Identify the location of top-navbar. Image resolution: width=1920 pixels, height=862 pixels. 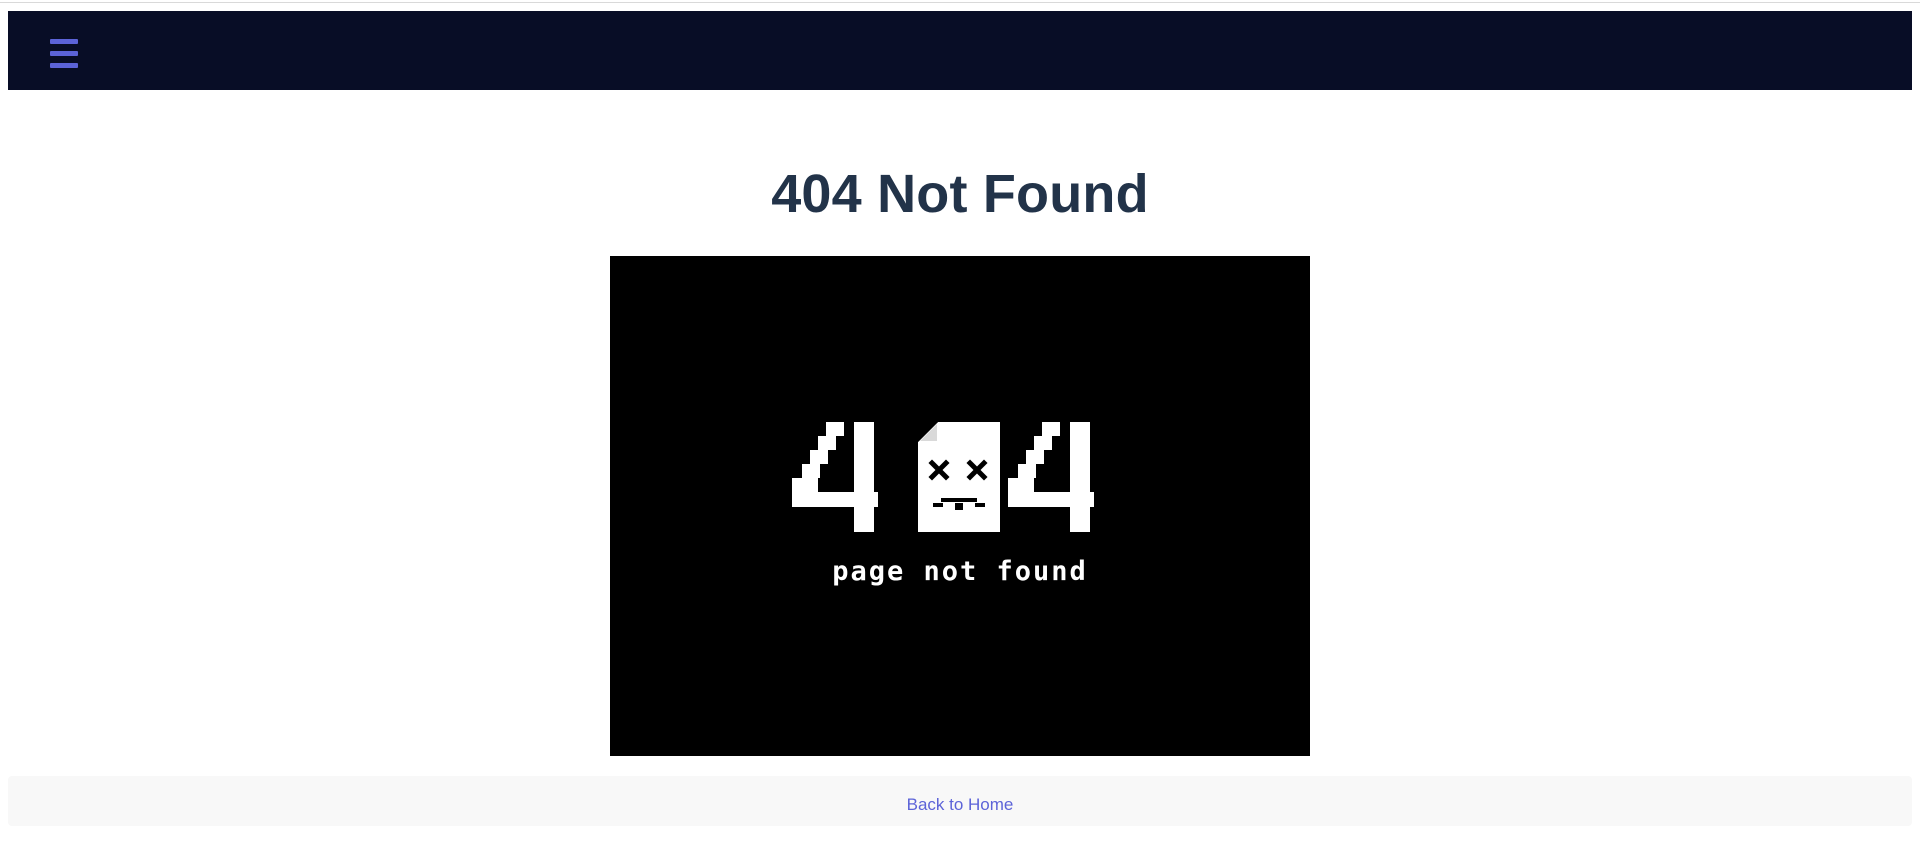
(960, 50).